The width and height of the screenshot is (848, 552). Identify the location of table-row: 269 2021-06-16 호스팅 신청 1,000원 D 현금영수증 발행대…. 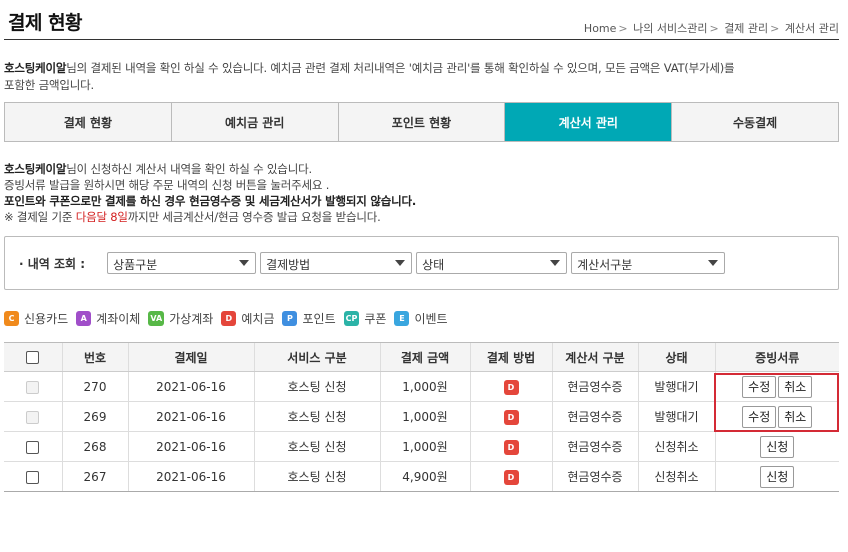
(421, 416).